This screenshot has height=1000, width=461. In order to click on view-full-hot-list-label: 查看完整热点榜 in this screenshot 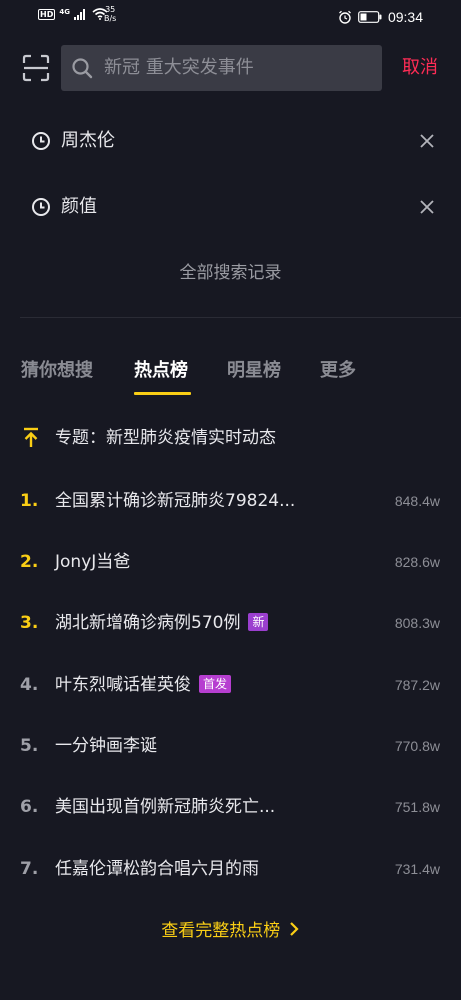, I will do `click(221, 931)`.